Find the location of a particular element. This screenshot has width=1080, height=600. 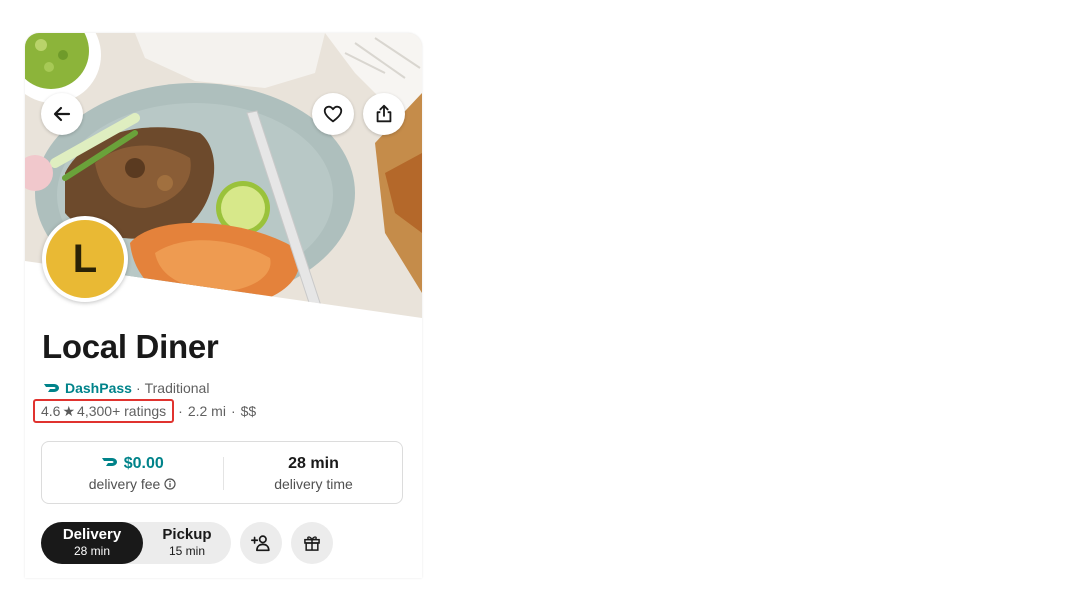

delivery-fee-section: $0.00 delivery fee is located at coordinates (132, 474).